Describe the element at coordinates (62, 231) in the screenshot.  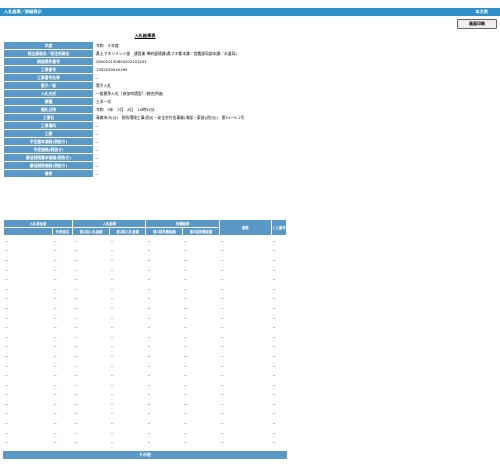
I see `sub-header-representative: 代表者名` at that location.